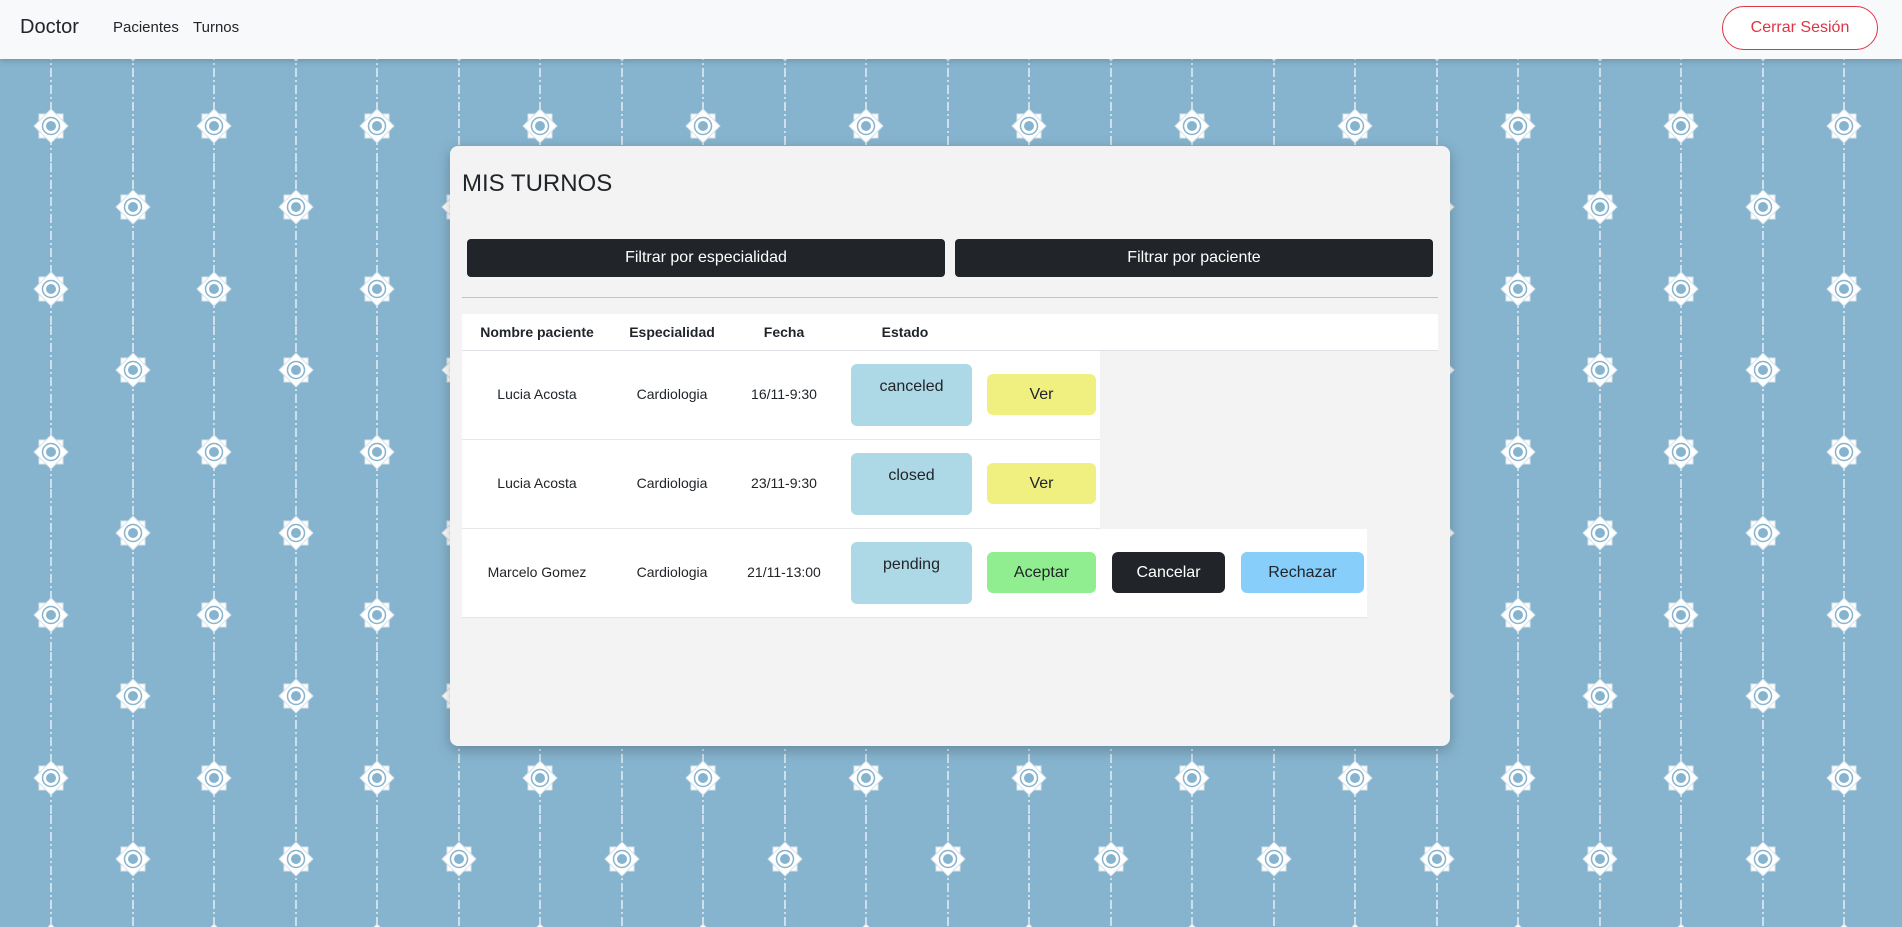  Describe the element at coordinates (537, 572) in the screenshot. I see `patient-name: Marcelo Gomez` at that location.